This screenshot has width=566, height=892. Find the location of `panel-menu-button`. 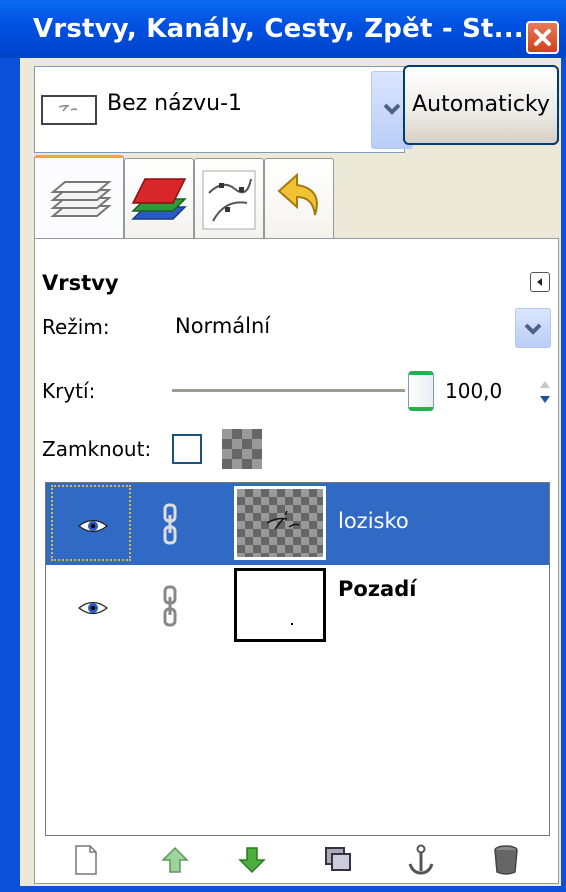

panel-menu-button is located at coordinates (540, 282).